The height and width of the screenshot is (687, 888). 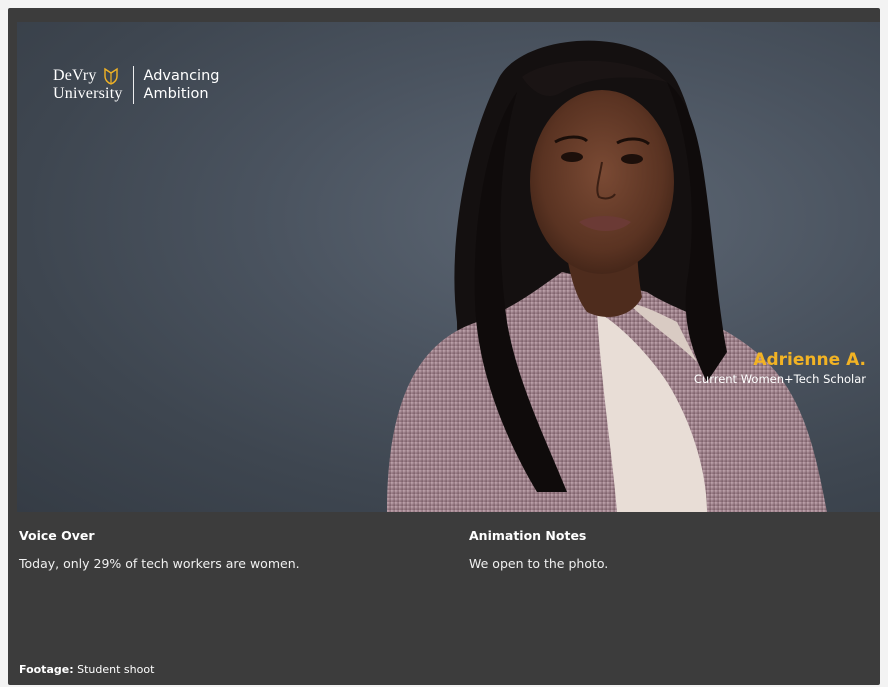 What do you see at coordinates (779, 379) in the screenshot?
I see `student-title: Current Women+Tech Scholar` at bounding box center [779, 379].